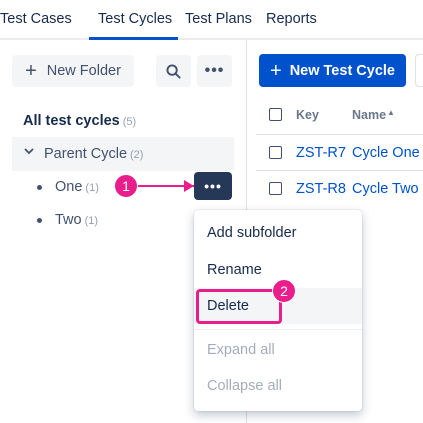  Describe the element at coordinates (391, 112) in the screenshot. I see `sort-ascending-icon: ▲` at that location.